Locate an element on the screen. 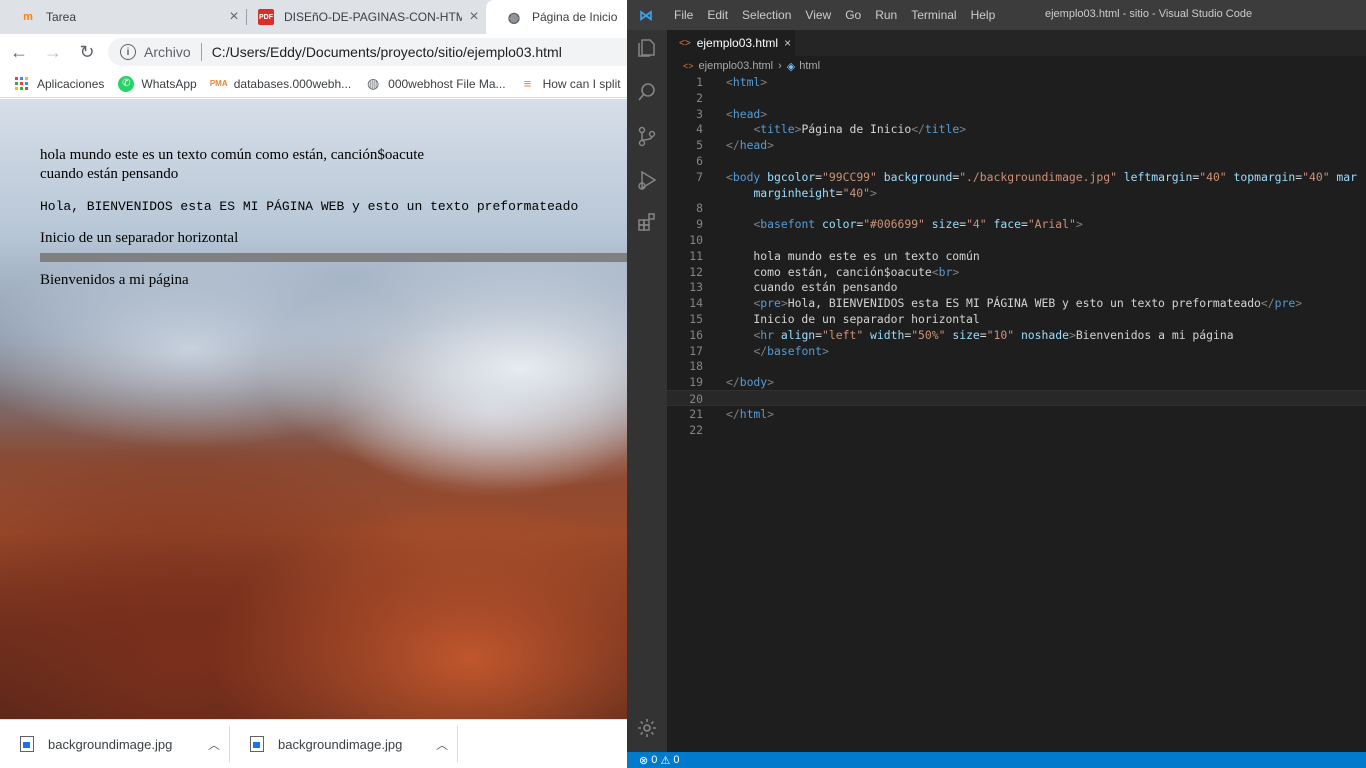 The height and width of the screenshot is (768, 1366). bookmark-aplicaciones: Aplicaciones is located at coordinates (59, 84).